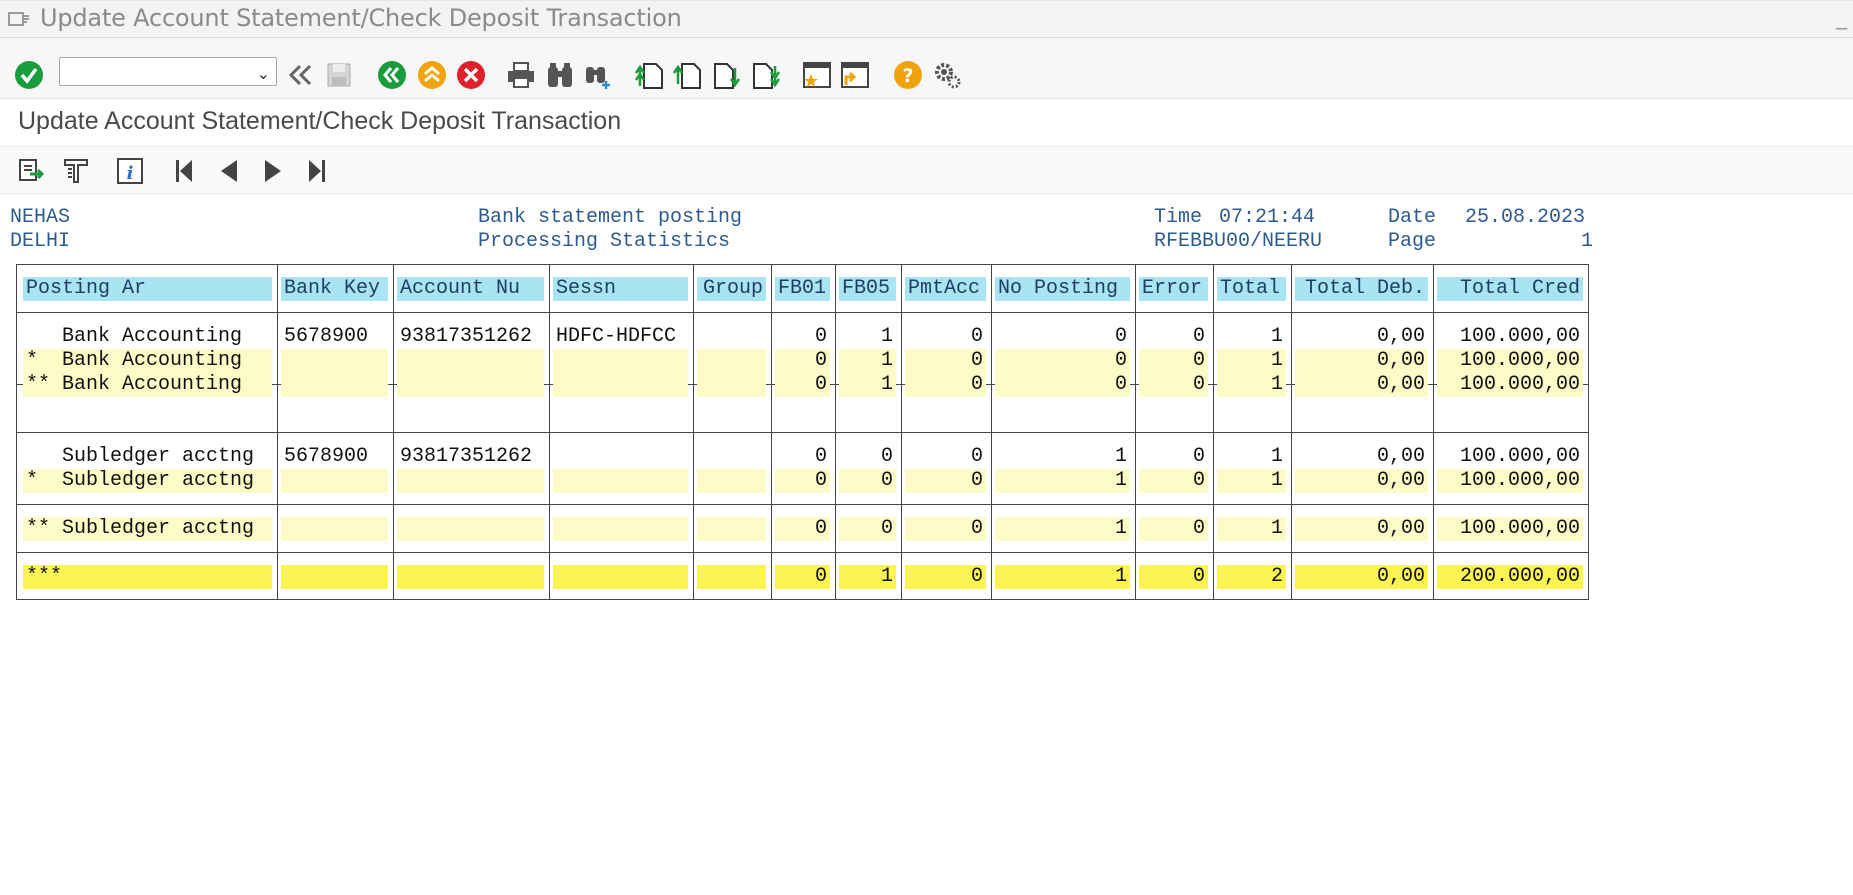 The height and width of the screenshot is (895, 1853). I want to click on report-title-line1: Bank statement posting, so click(610, 217).